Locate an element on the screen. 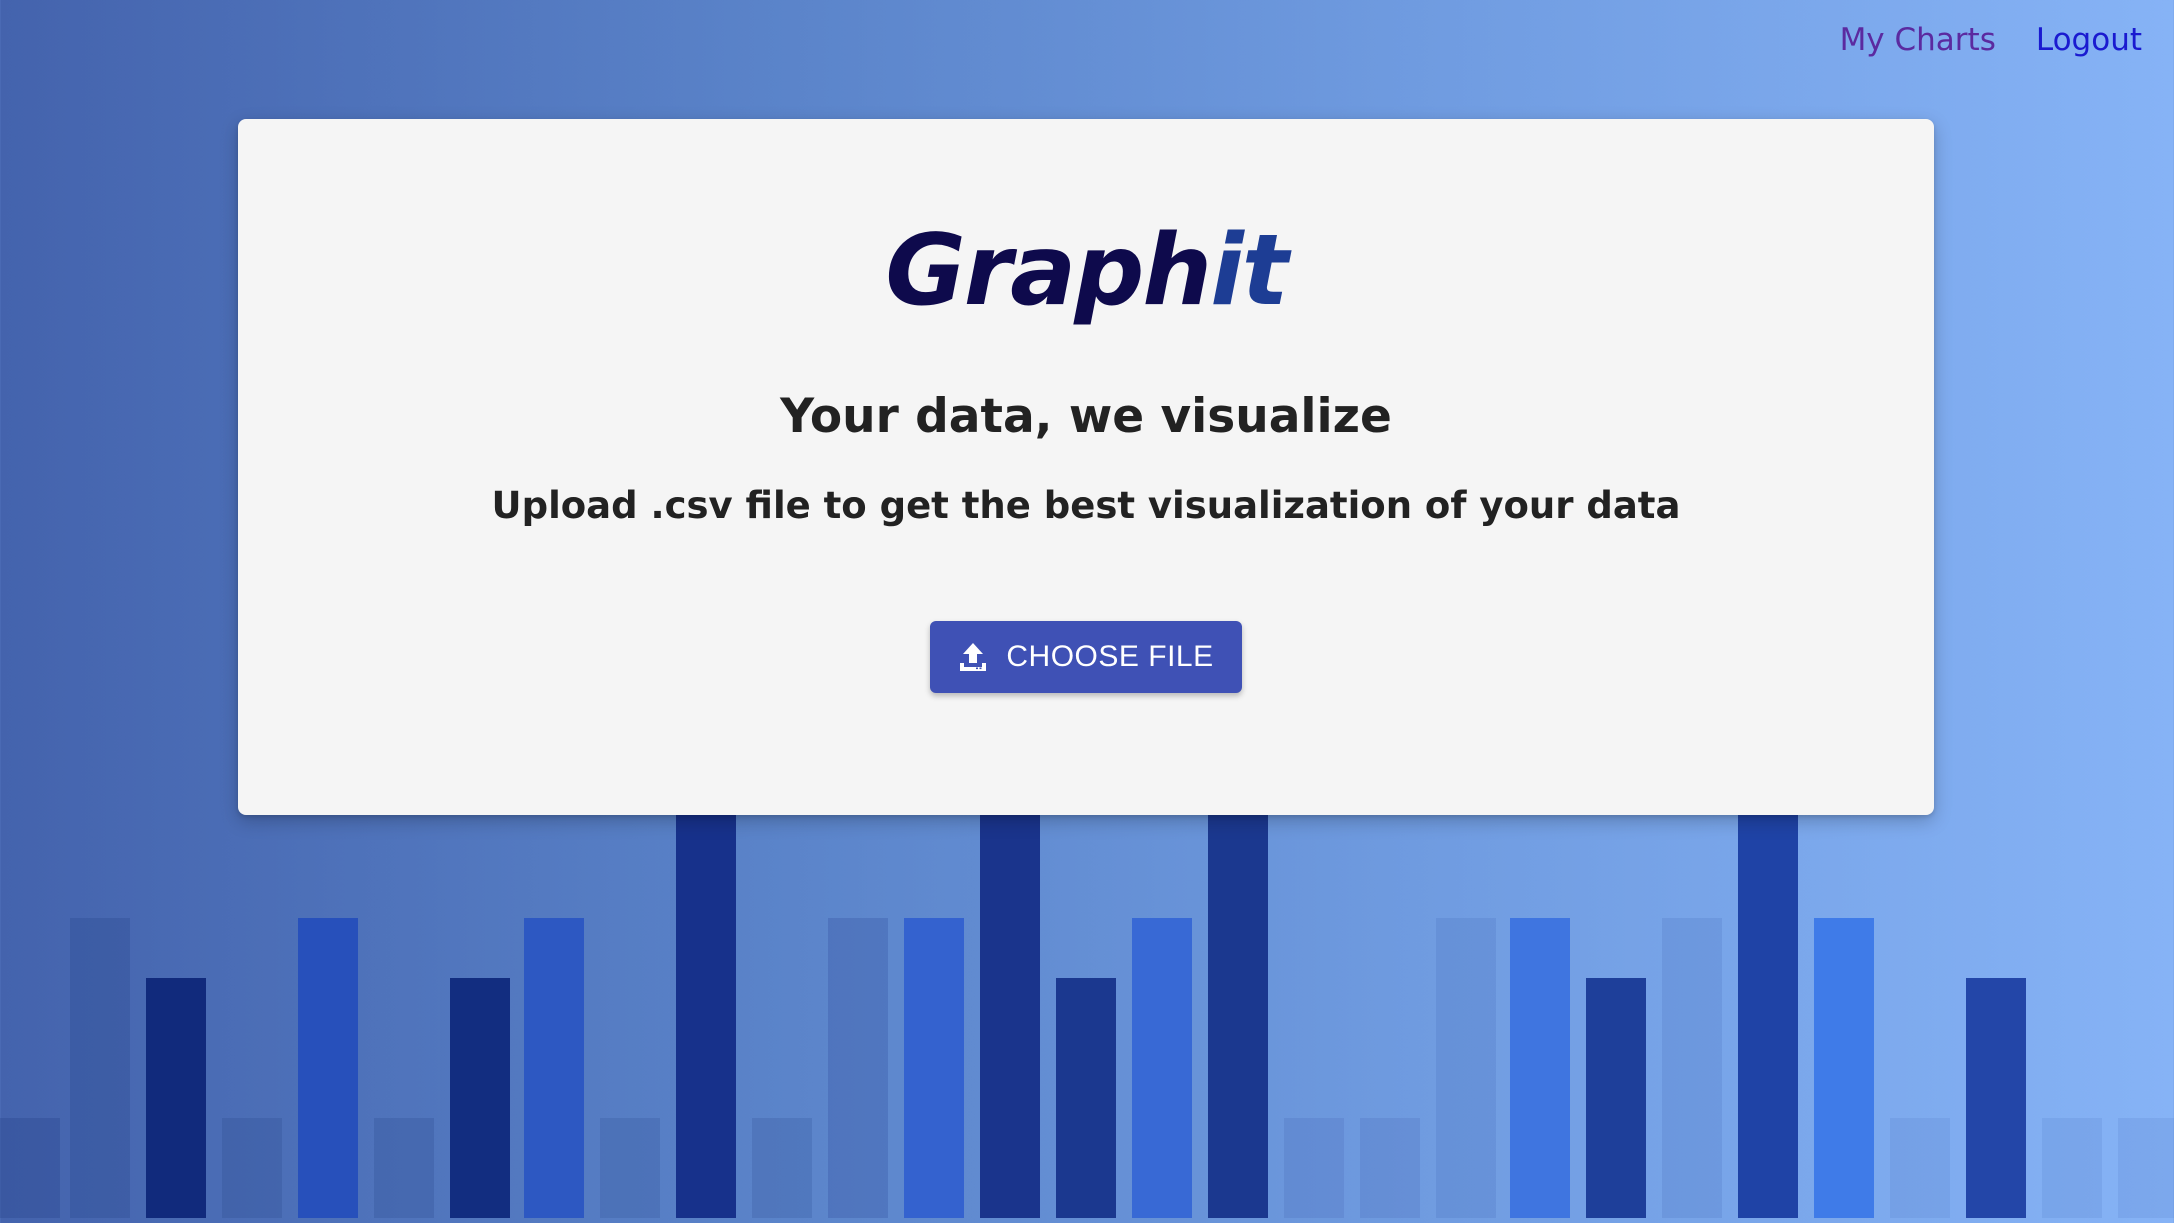 This screenshot has height=1223, width=2174. logout-link: Logout is located at coordinates (2089, 40).